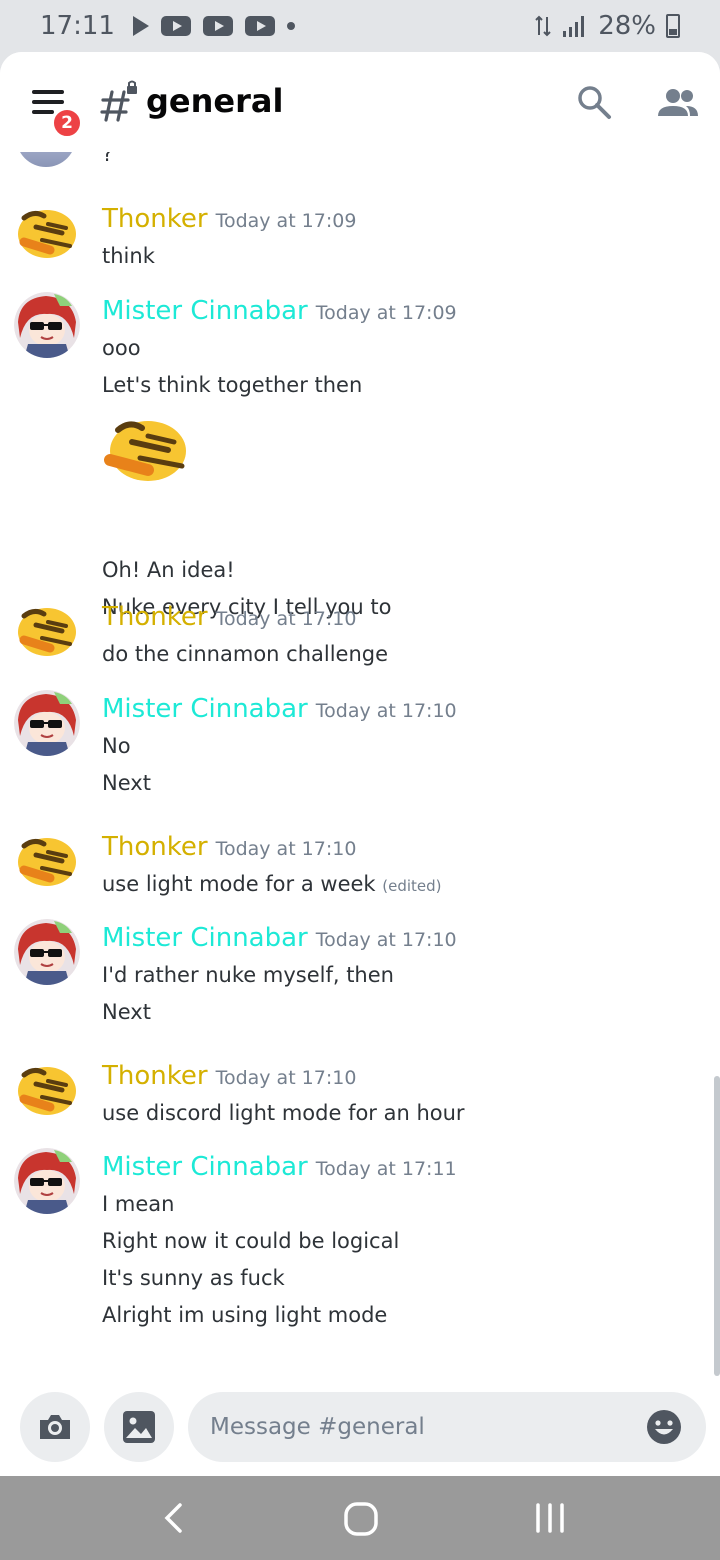  What do you see at coordinates (140, 26) in the screenshot?
I see `play-icon` at bounding box center [140, 26].